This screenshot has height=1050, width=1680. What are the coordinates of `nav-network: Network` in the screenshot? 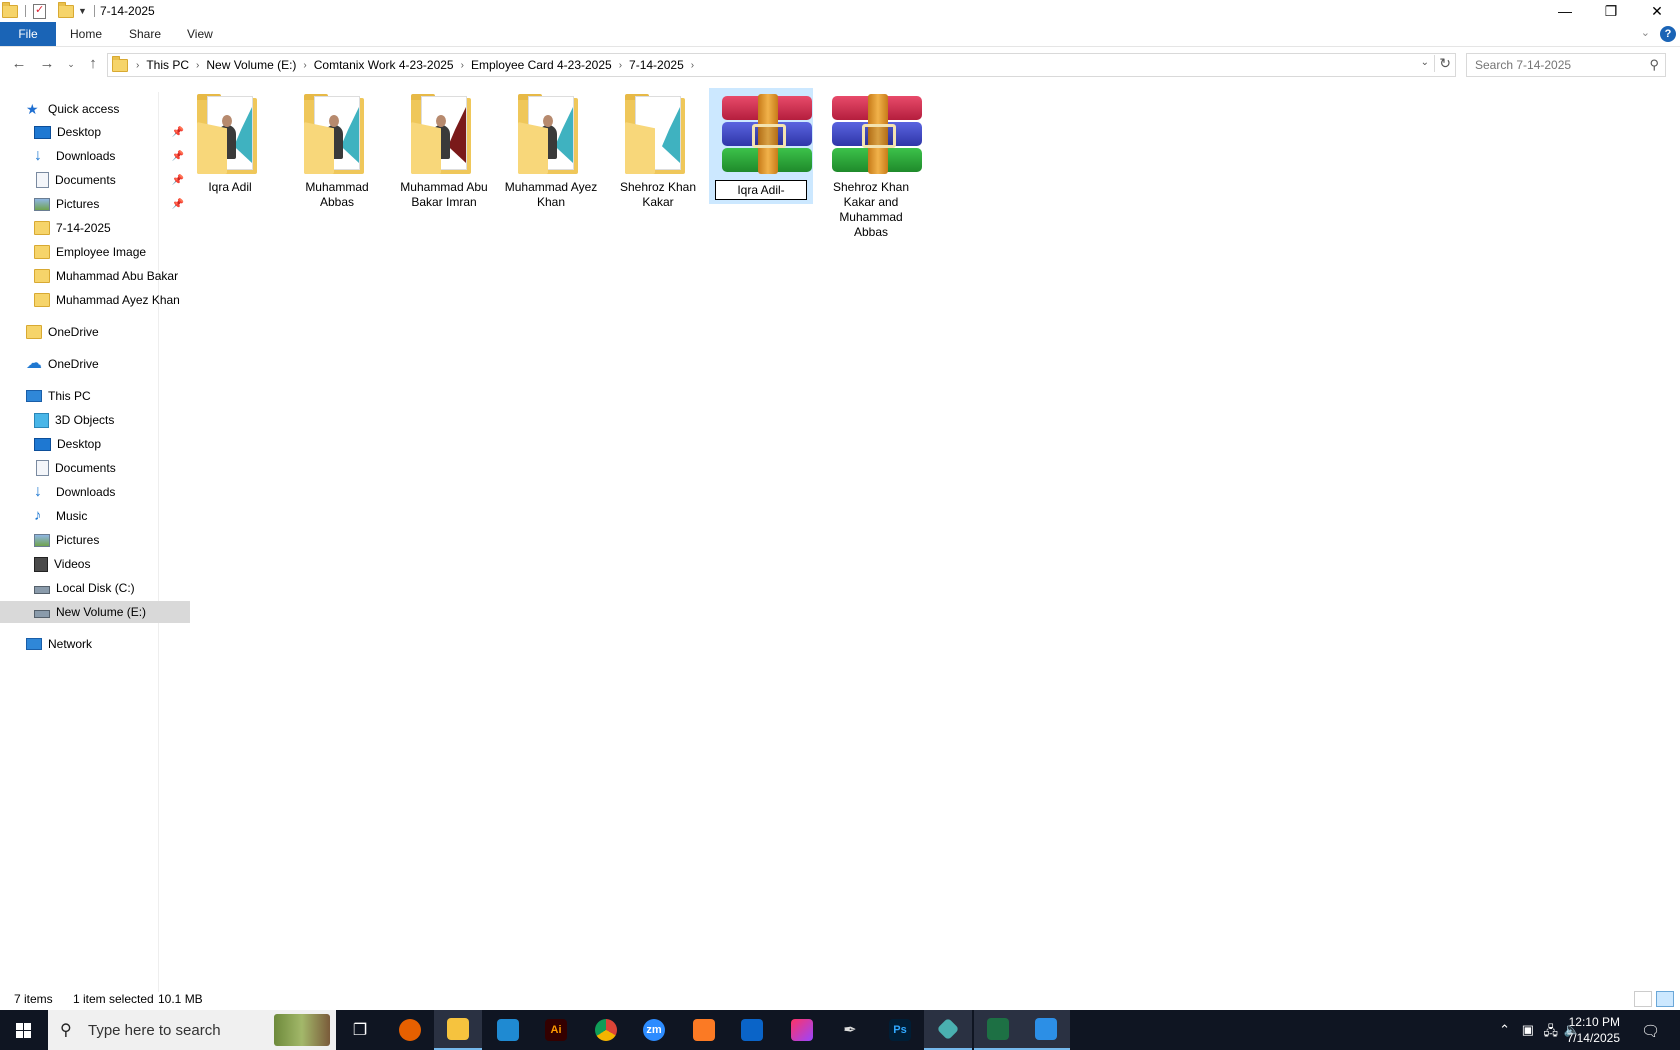 It's located at (91, 644).